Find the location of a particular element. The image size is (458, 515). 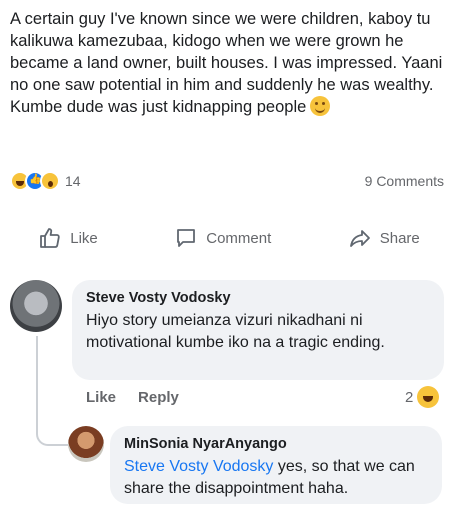

mention-link: Steve Vosty Vodosky is located at coordinates (198, 466).